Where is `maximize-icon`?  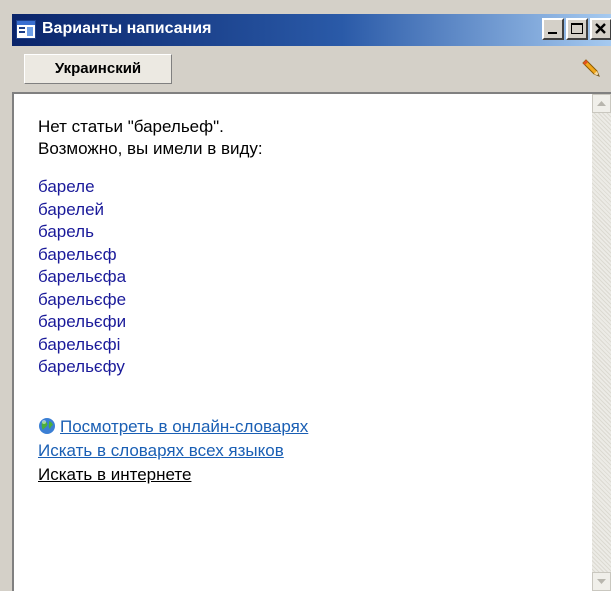
maximize-icon is located at coordinates (577, 28).